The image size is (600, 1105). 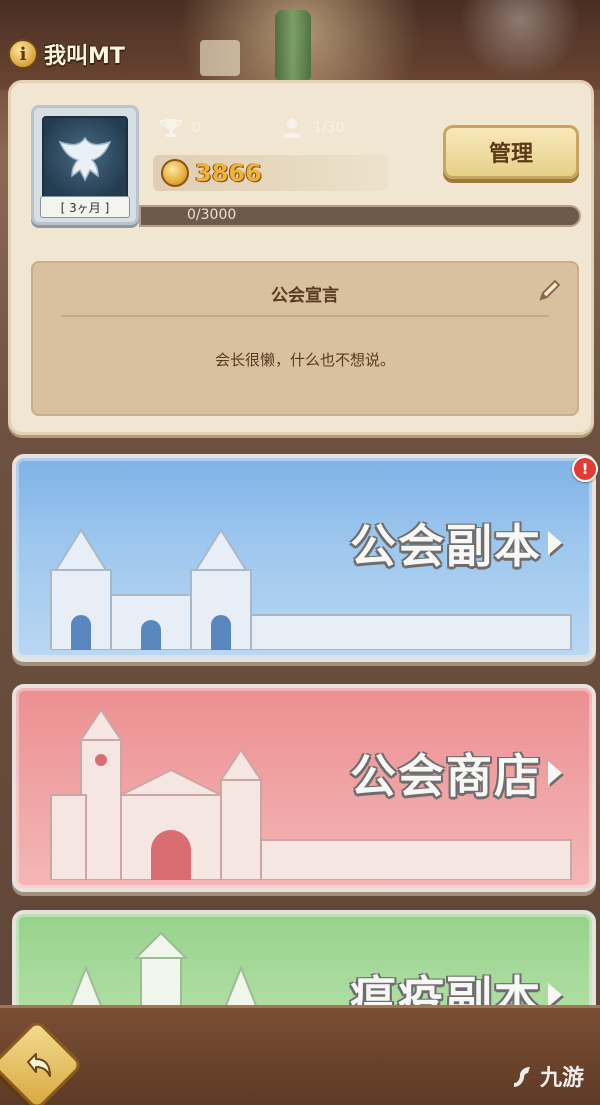 I want to click on banner-title-shop: 公会商店, so click(x=456, y=773).